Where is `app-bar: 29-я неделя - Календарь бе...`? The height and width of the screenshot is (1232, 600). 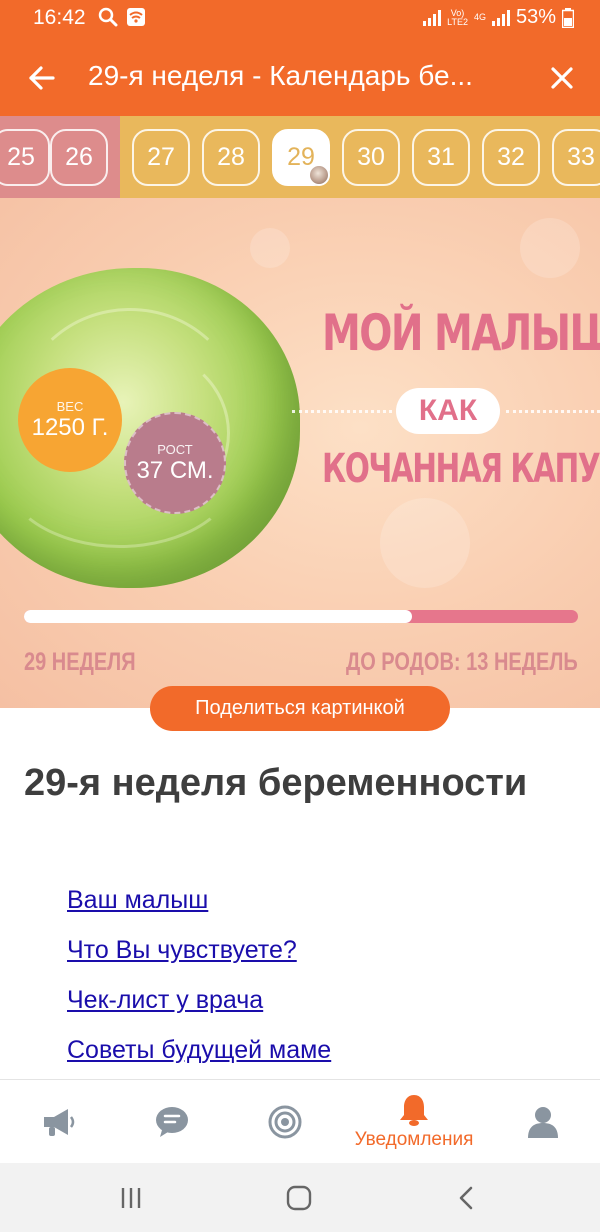
app-bar: 29-я неделя - Календарь бе... is located at coordinates (300, 76).